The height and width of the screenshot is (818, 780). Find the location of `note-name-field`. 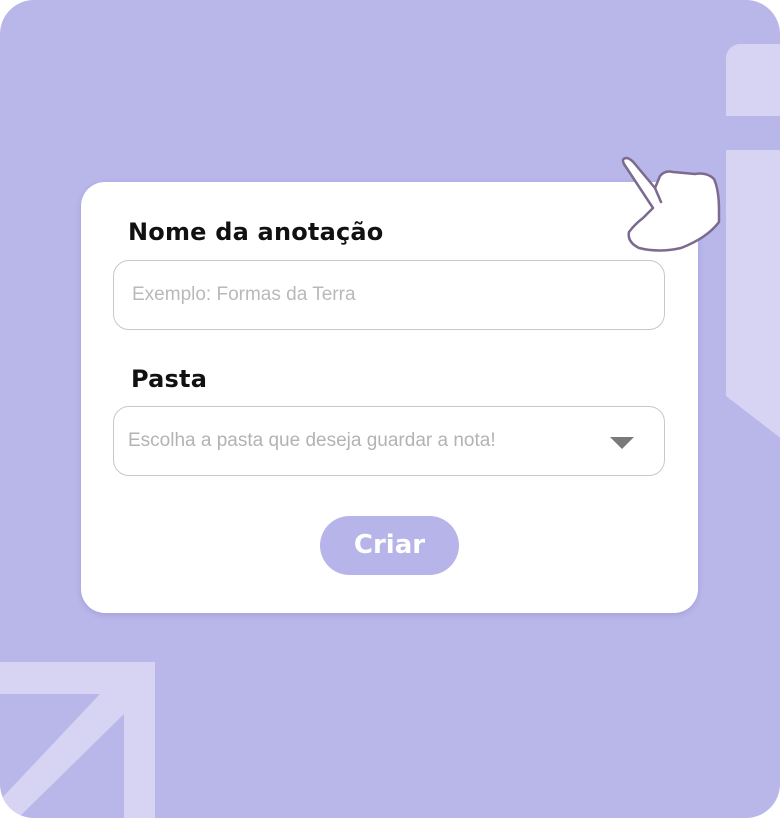

note-name-field is located at coordinates (389, 295).